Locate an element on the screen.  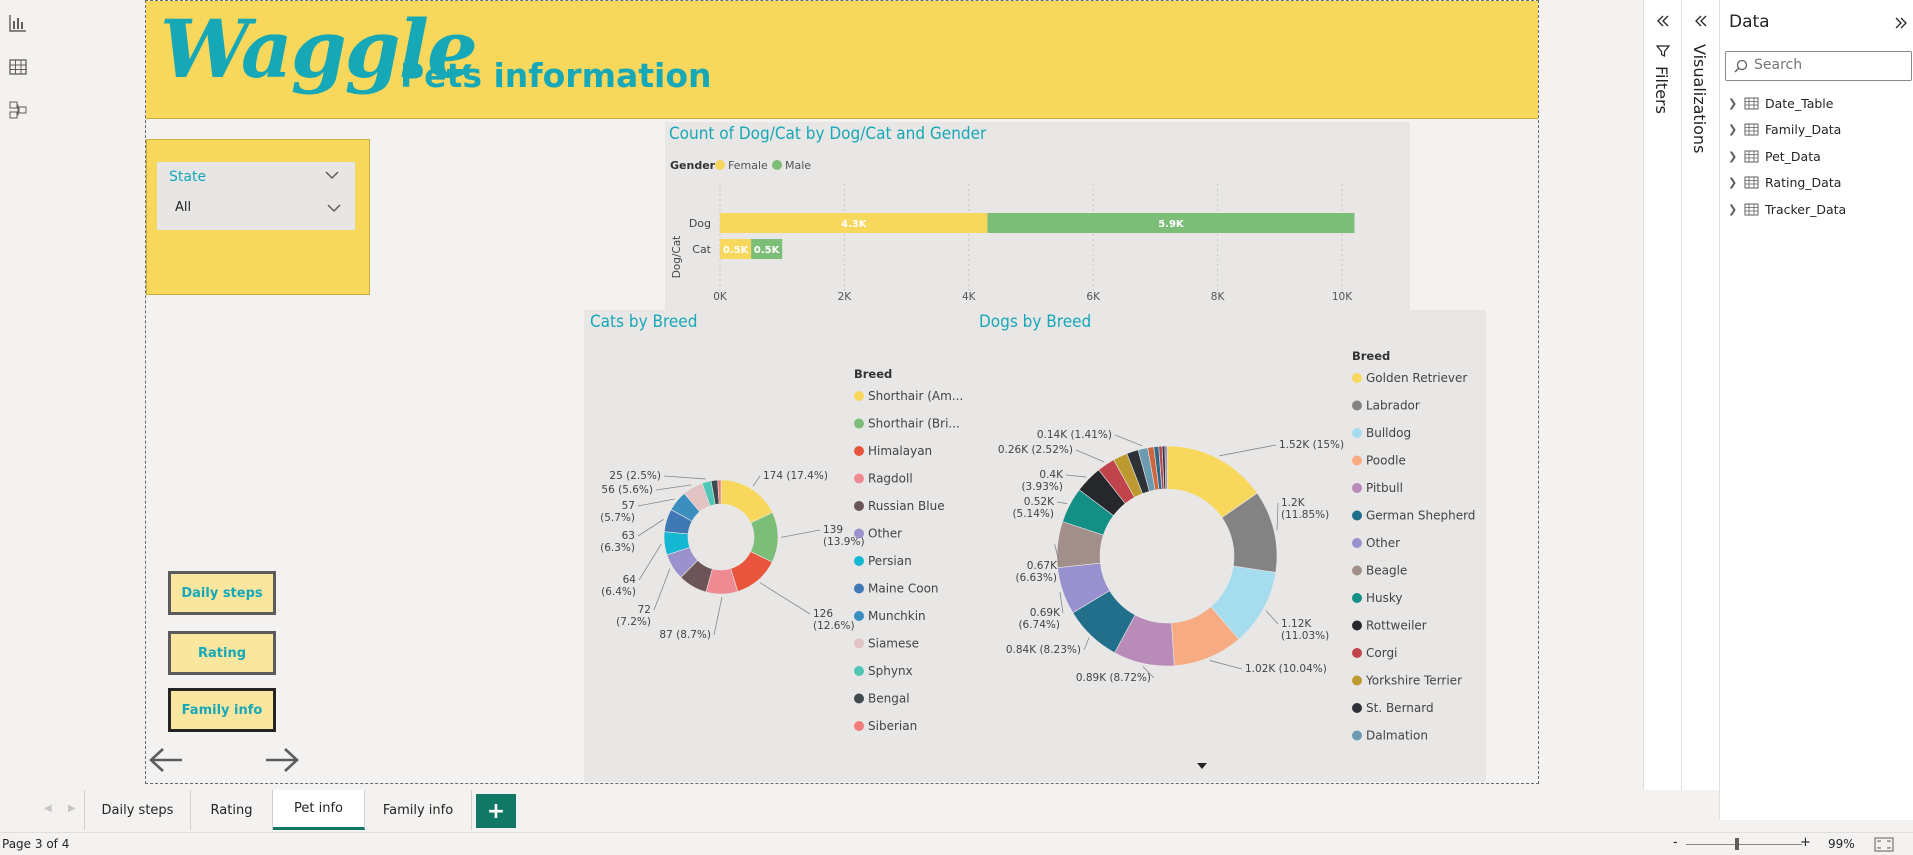
x-tick-label: 8K is located at coordinates (1218, 297).